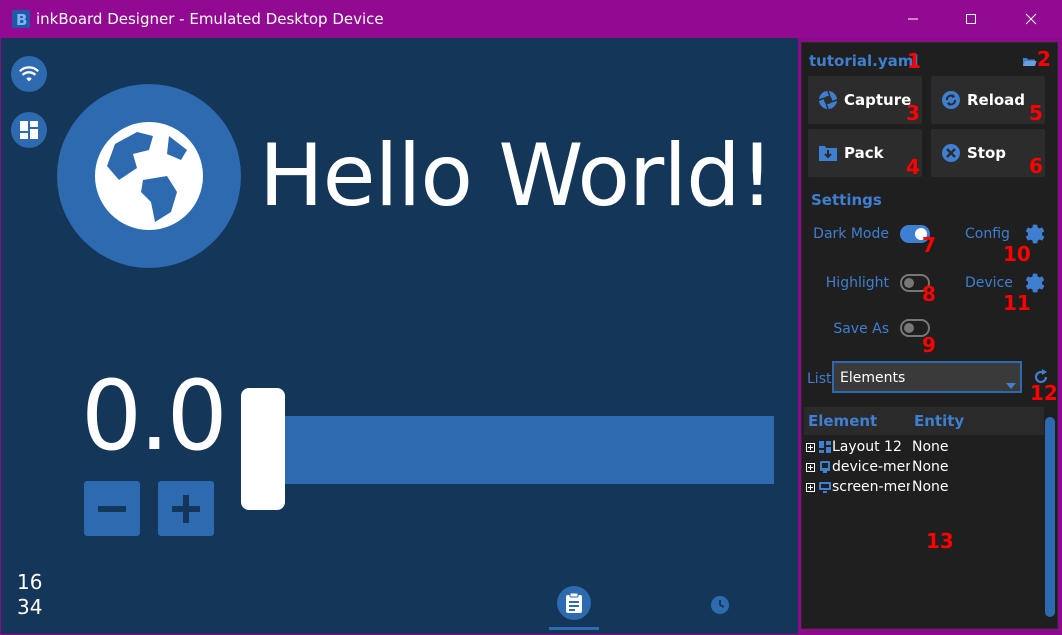 The height and width of the screenshot is (635, 1062). I want to click on clipboard-icon, so click(574, 602).